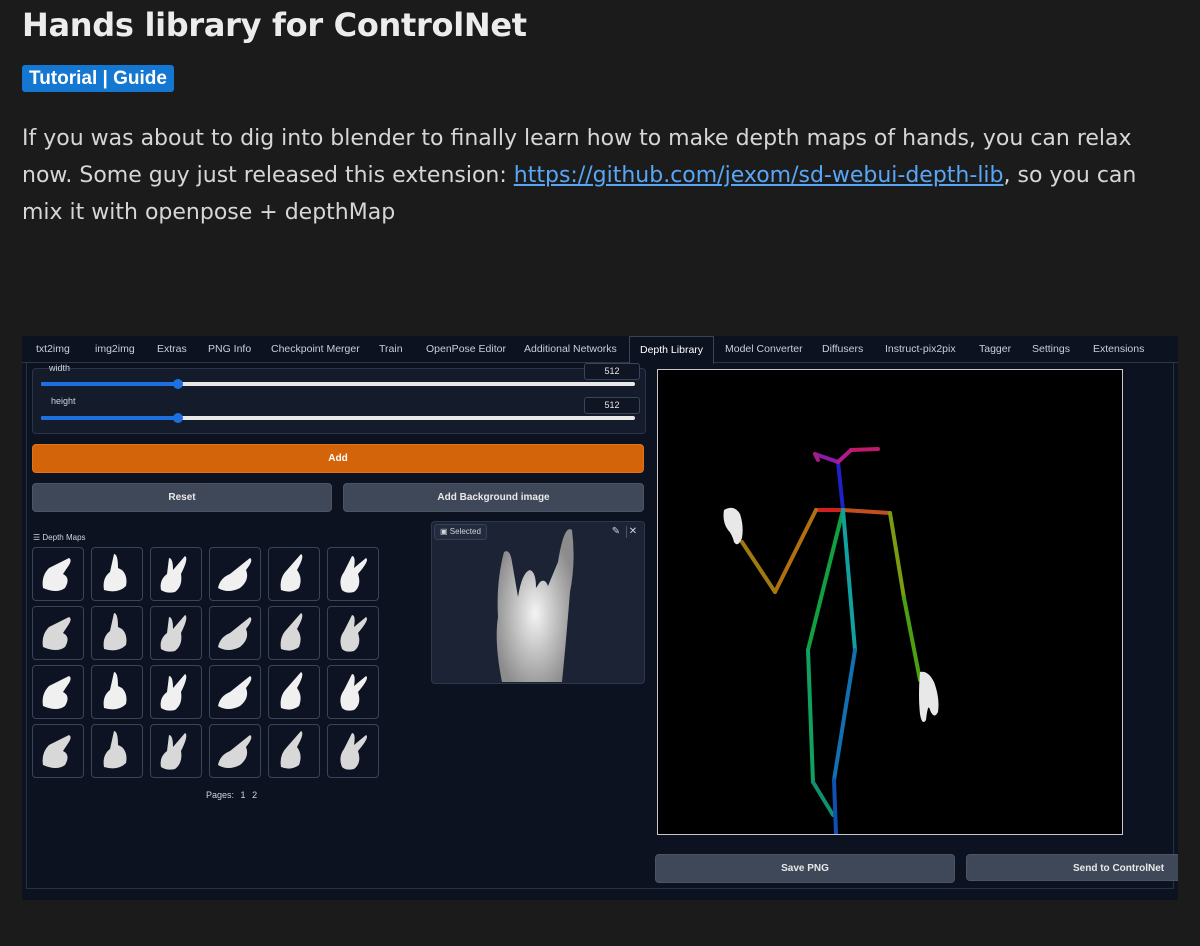 The height and width of the screenshot is (946, 1200). What do you see at coordinates (391, 349) in the screenshot?
I see `tab-train: Train` at bounding box center [391, 349].